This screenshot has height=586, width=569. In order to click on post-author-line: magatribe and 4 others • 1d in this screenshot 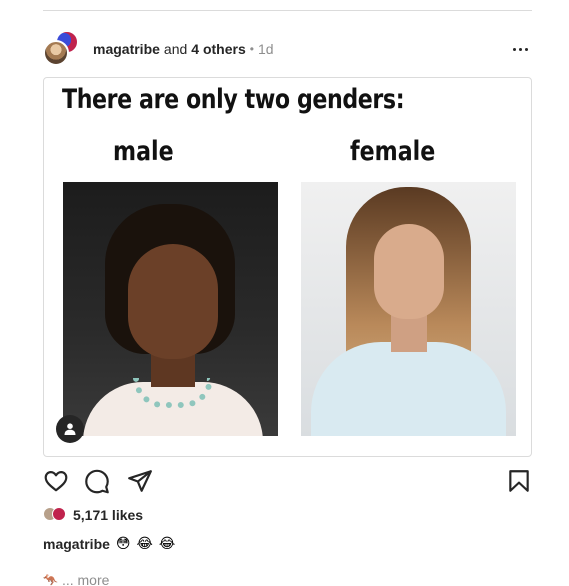, I will do `click(183, 49)`.